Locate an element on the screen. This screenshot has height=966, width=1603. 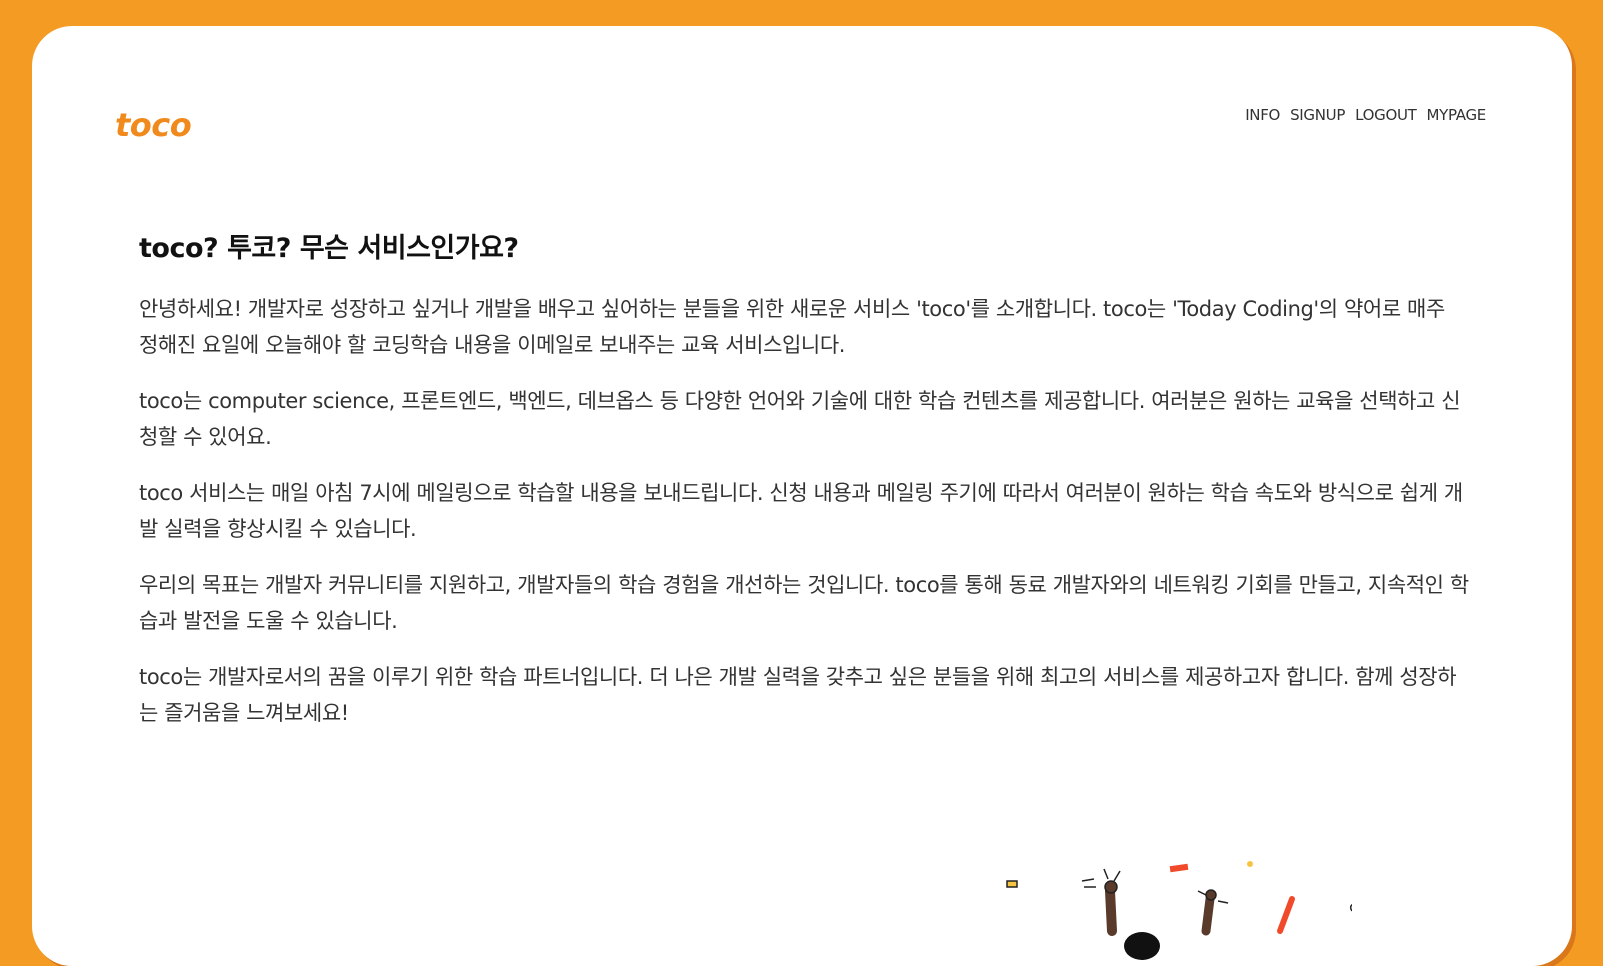
nav-mypage-link: MYPAGE is located at coordinates (1457, 115).